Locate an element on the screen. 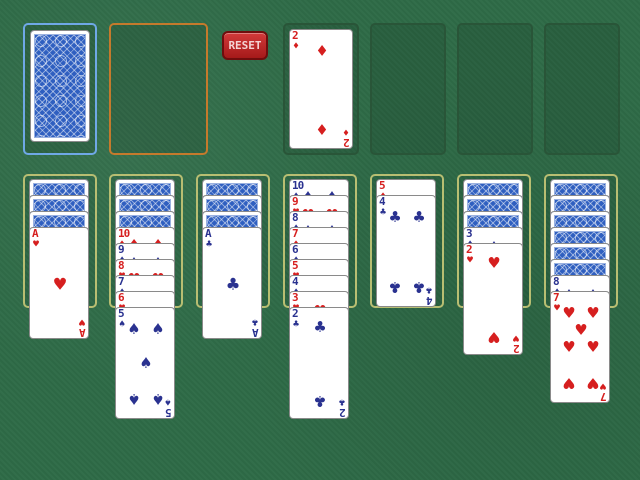  tableau-card: A ♥ ♥ A ♥ is located at coordinates (59, 283).